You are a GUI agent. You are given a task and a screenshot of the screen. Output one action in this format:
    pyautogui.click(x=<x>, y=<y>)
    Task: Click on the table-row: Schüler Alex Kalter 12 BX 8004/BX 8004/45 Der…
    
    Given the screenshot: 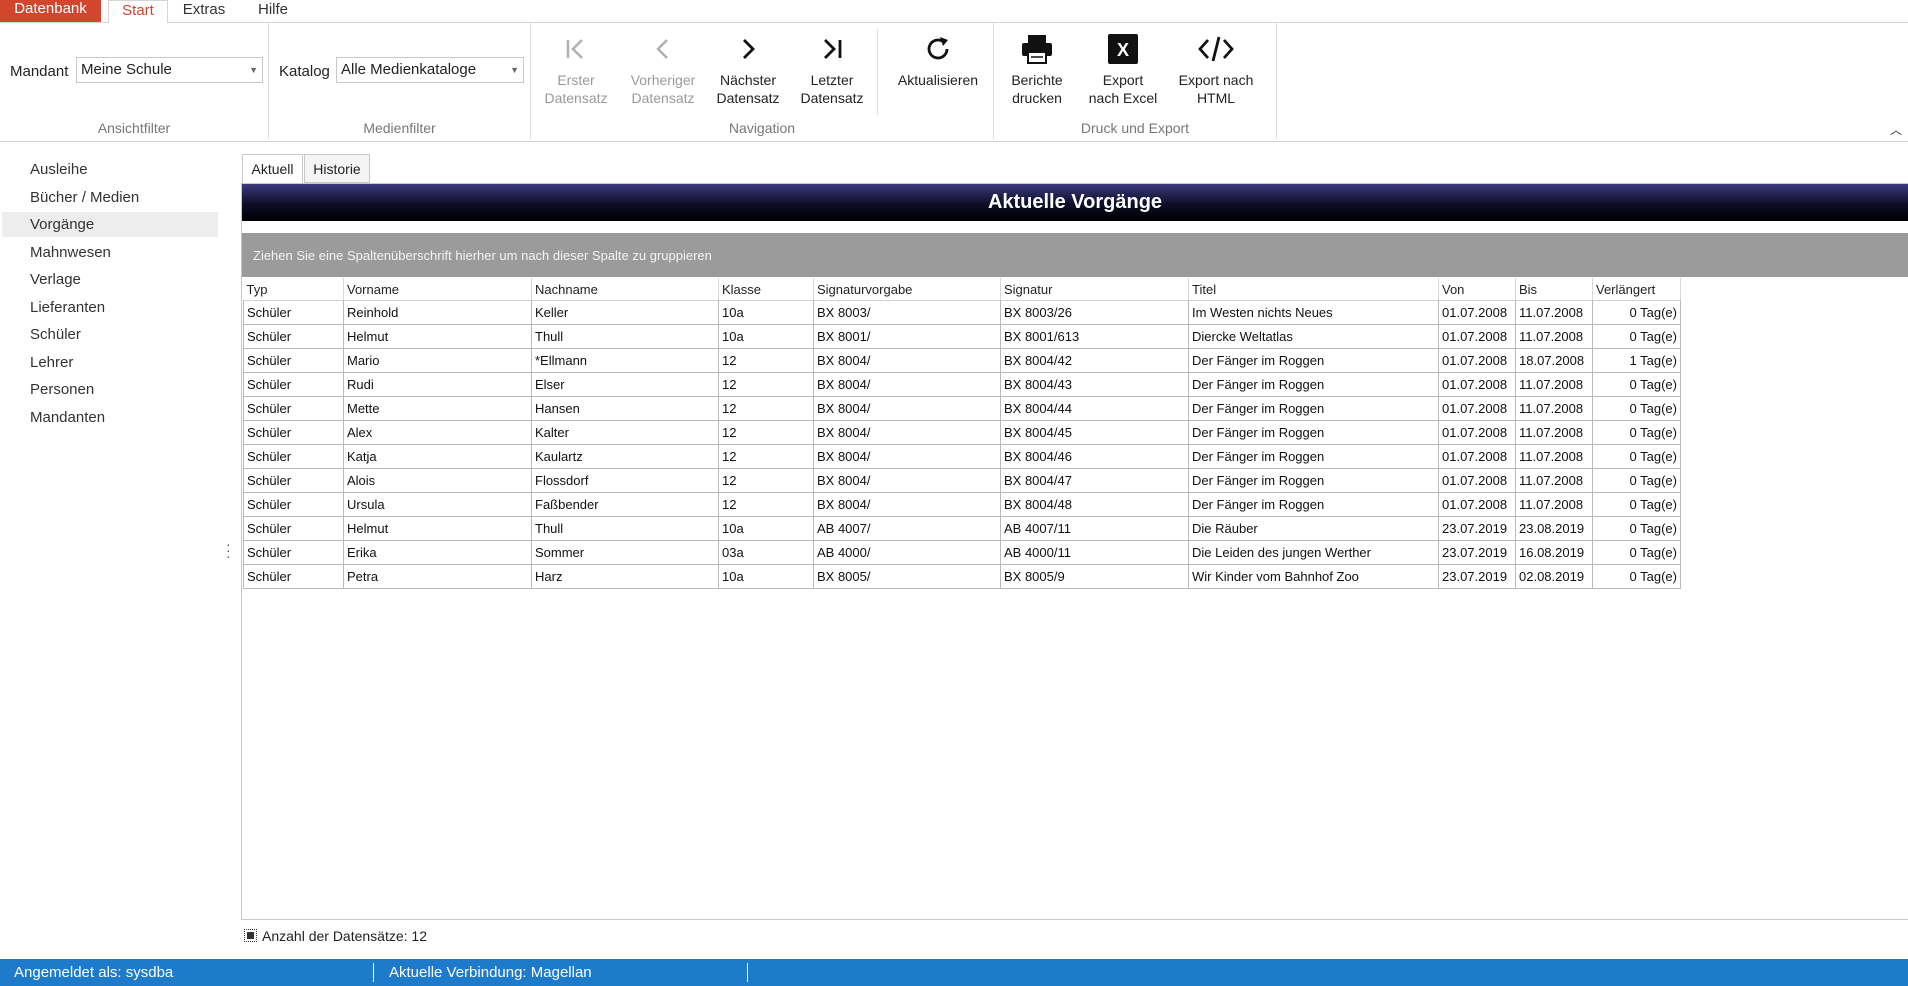 What is the action you would take?
    pyautogui.click(x=962, y=432)
    